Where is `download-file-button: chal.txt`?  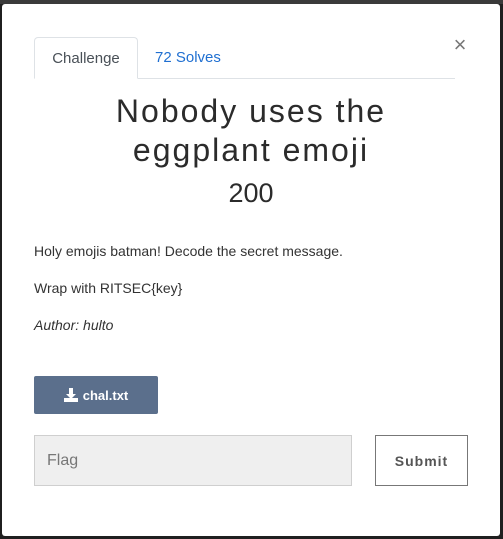 download-file-button: chal.txt is located at coordinates (96, 395).